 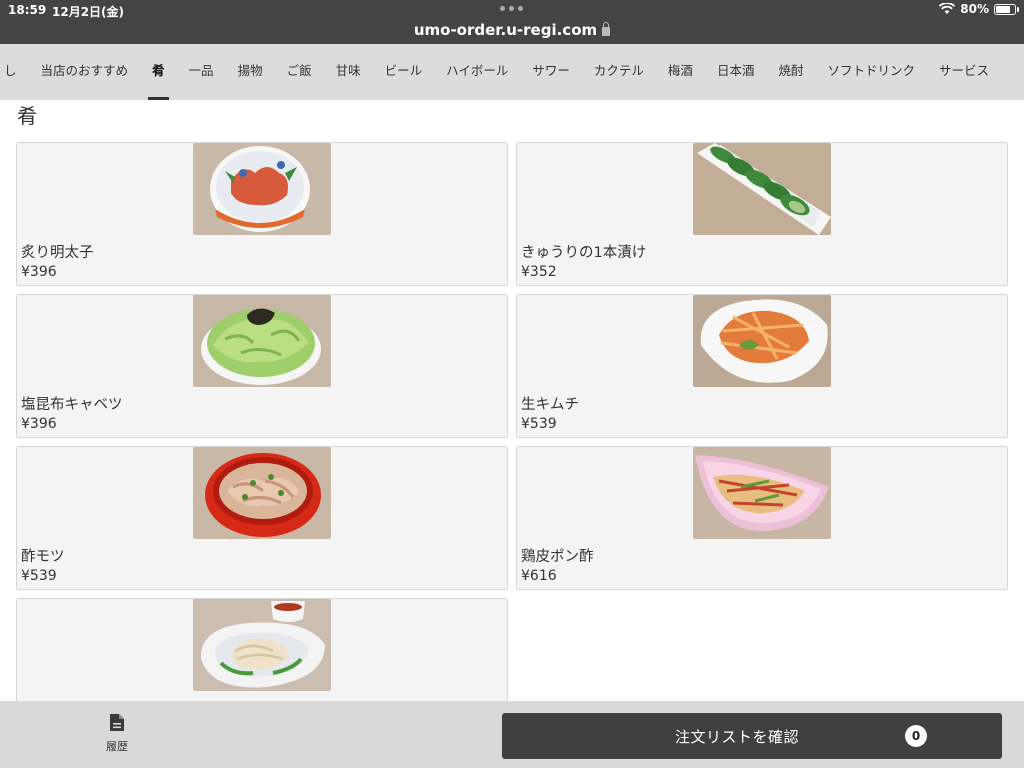 I want to click on menu-item-card: 鶏皮ポン酢 ¥616, so click(x=762, y=518).